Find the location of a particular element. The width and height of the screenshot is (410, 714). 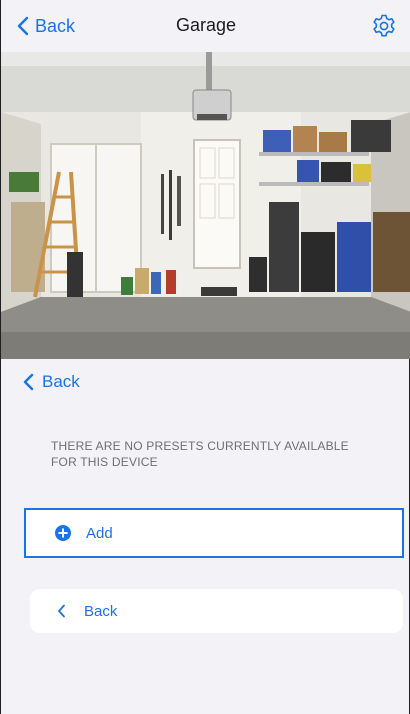

add-preset-label: Add is located at coordinates (99, 533).